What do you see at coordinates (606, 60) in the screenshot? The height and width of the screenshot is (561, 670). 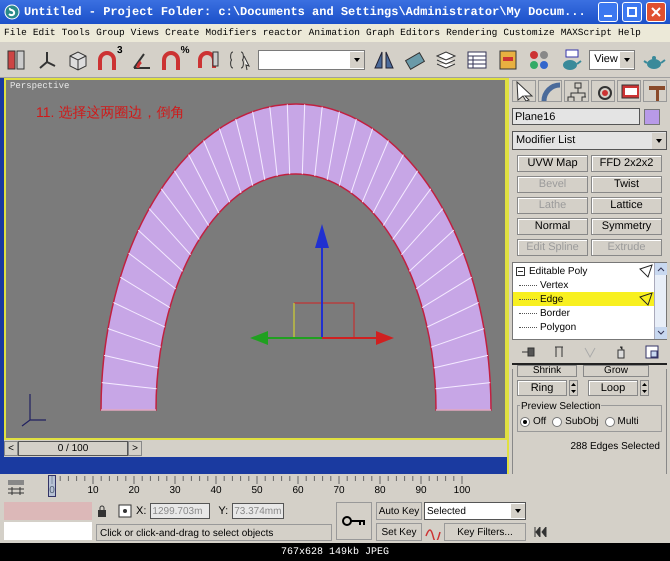 I see `dropdown-value: View` at bounding box center [606, 60].